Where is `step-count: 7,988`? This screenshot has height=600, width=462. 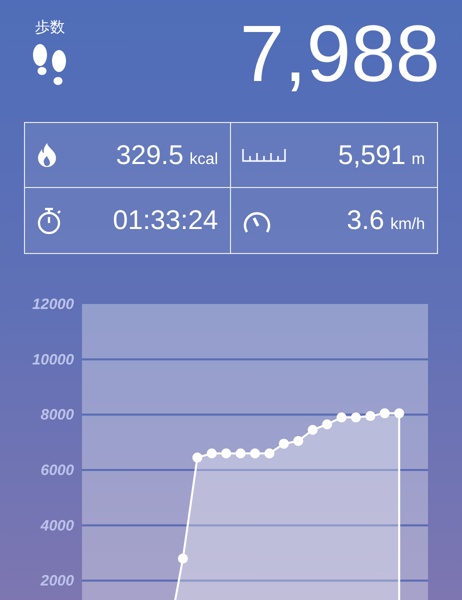
step-count: 7,988 is located at coordinates (340, 54).